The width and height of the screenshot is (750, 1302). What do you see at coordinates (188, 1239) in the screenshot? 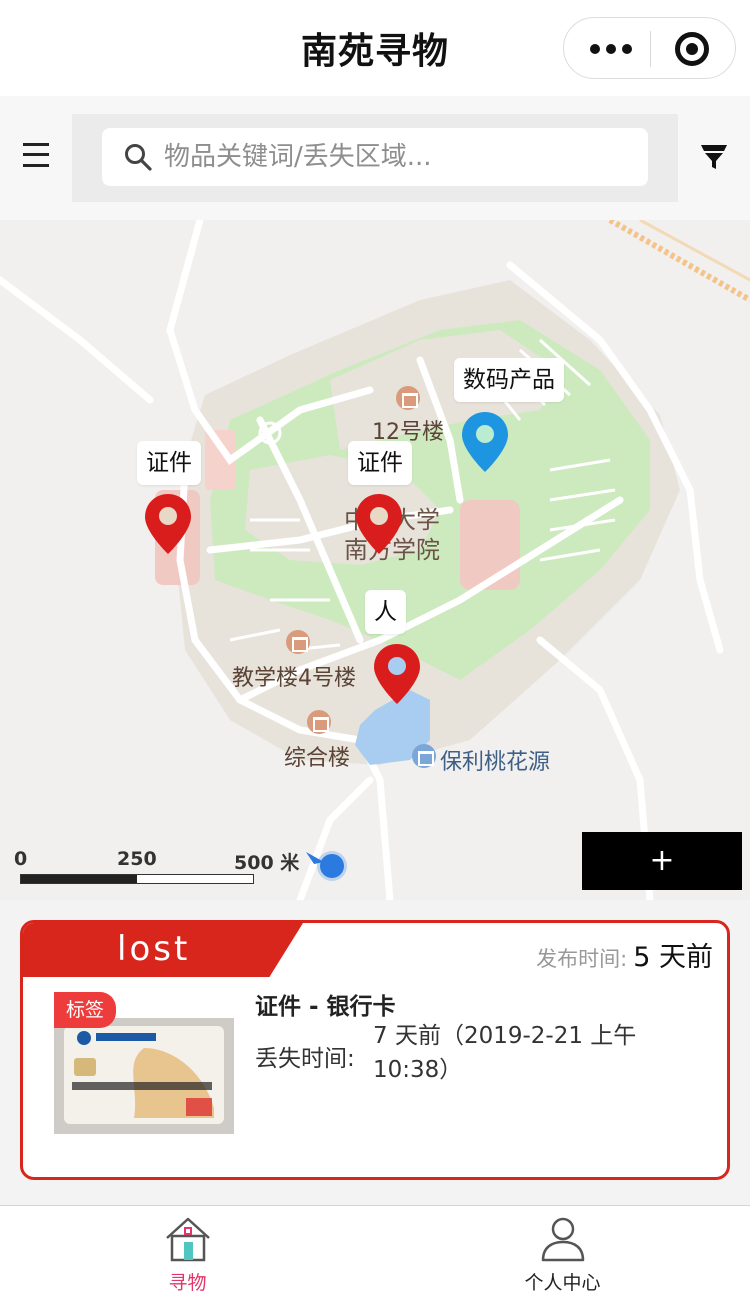
I see `home-icon` at bounding box center [188, 1239].